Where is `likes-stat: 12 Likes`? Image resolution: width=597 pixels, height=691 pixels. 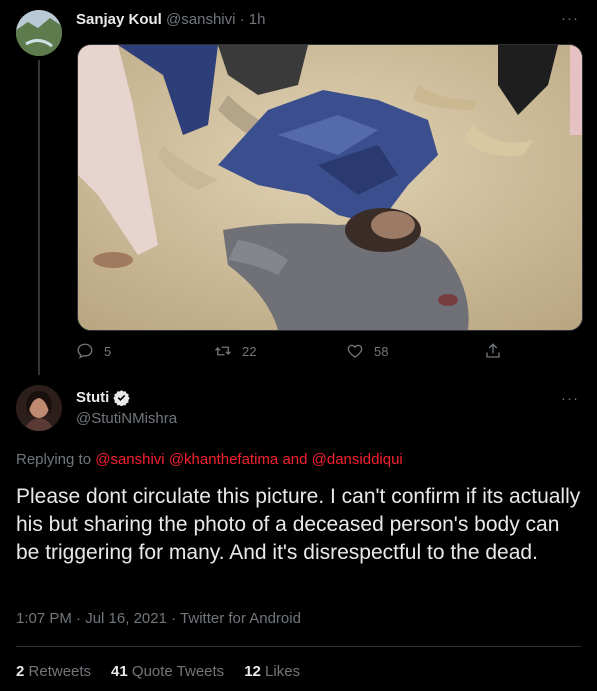
likes-stat: 12 Likes is located at coordinates (272, 671).